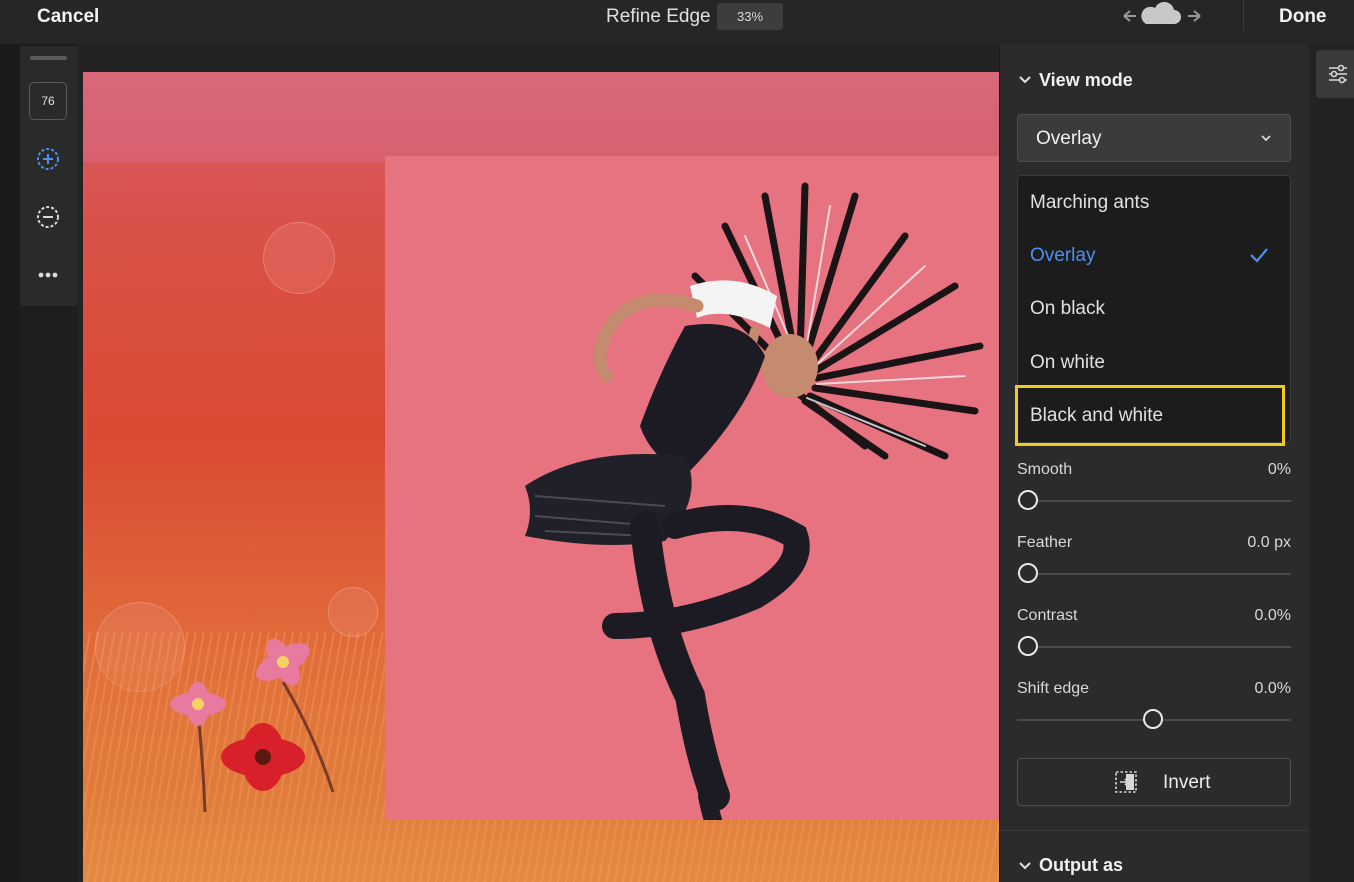  I want to click on shift-edge-label: Shift edge, so click(1053, 688).